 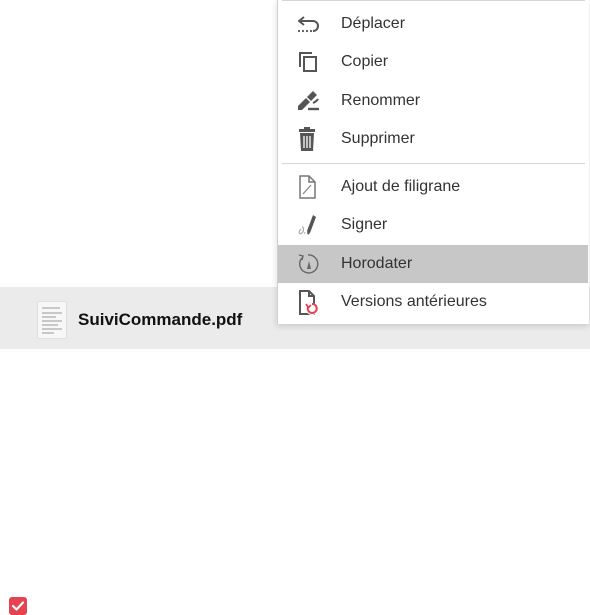 I want to click on file-name: SuiviCommande.pdf, so click(x=160, y=320).